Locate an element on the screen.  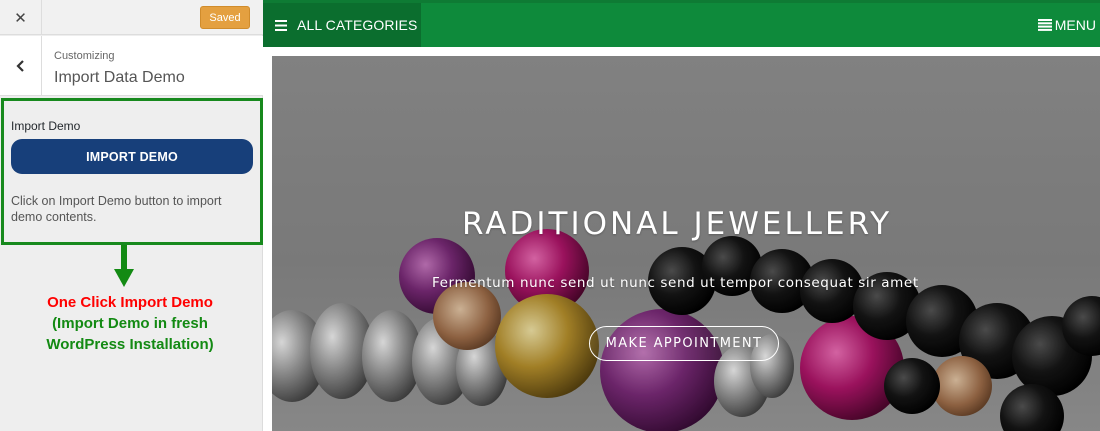
all-categories-button: ALL CATEGORIES is located at coordinates (342, 25).